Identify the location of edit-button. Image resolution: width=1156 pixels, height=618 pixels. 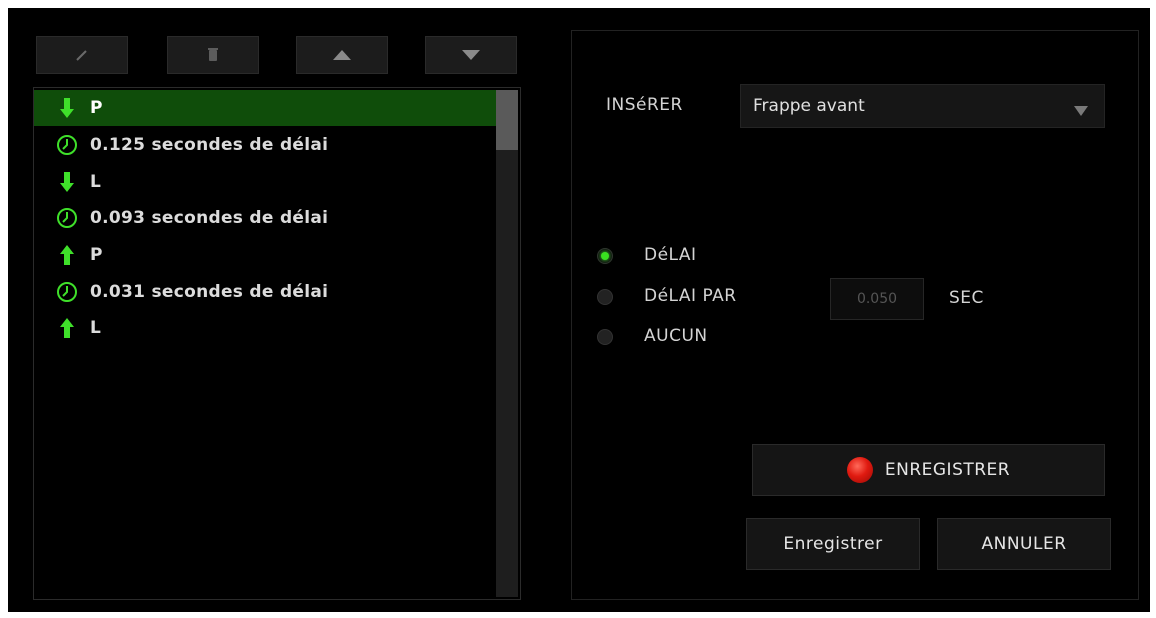
(82, 55).